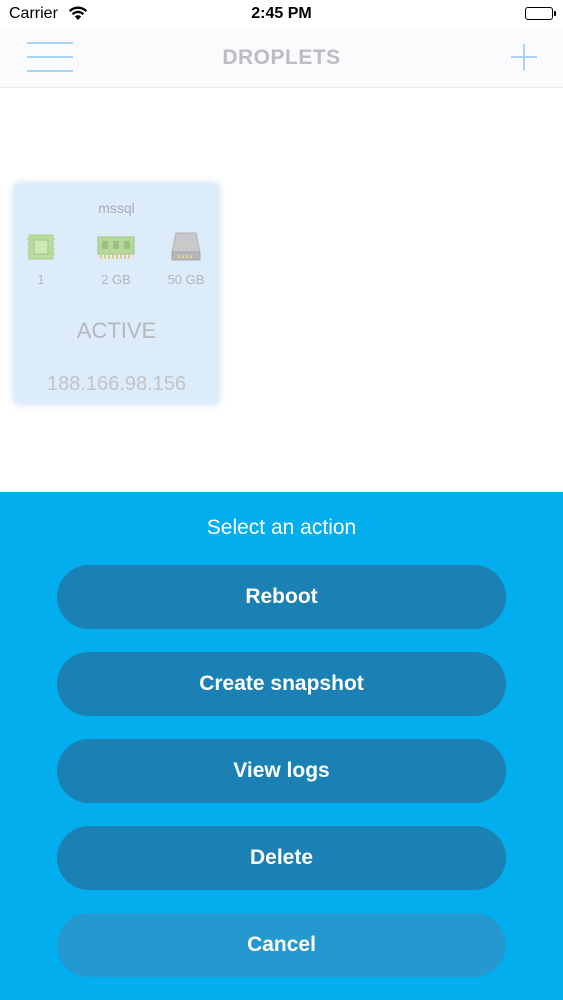 This screenshot has height=1000, width=563. Describe the element at coordinates (281, 771) in the screenshot. I see `view-logs-button: View logs` at that location.